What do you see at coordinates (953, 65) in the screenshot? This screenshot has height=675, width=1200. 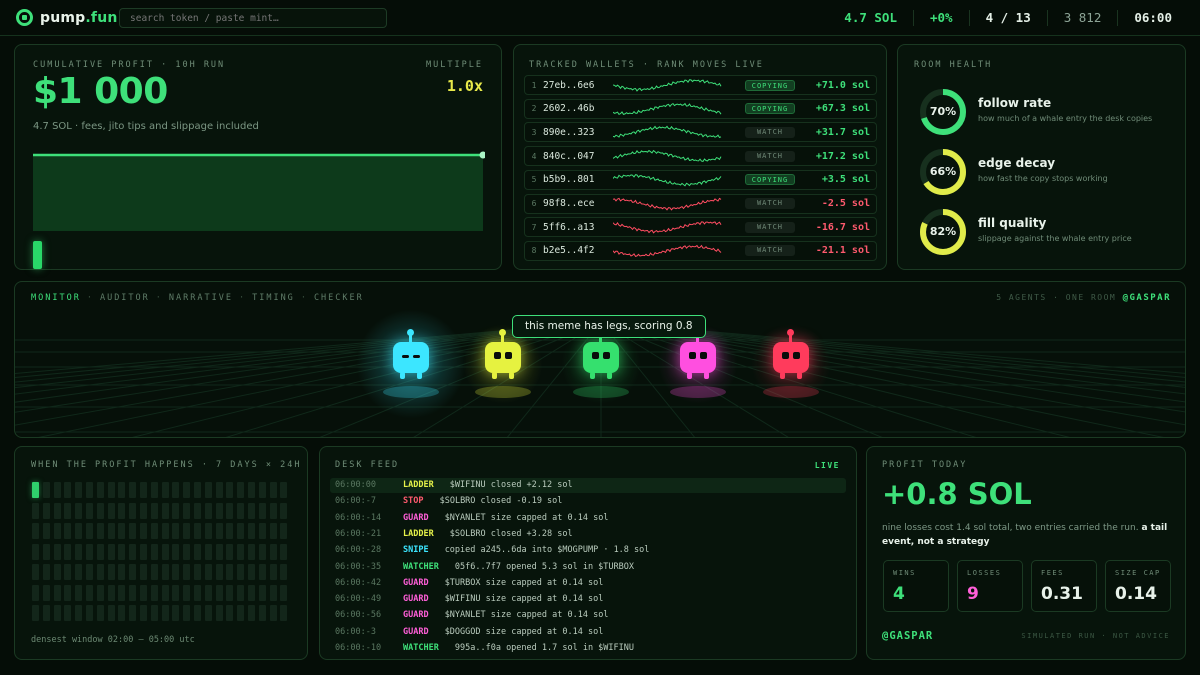 I see `panel-label: ROOM HEALTH` at bounding box center [953, 65].